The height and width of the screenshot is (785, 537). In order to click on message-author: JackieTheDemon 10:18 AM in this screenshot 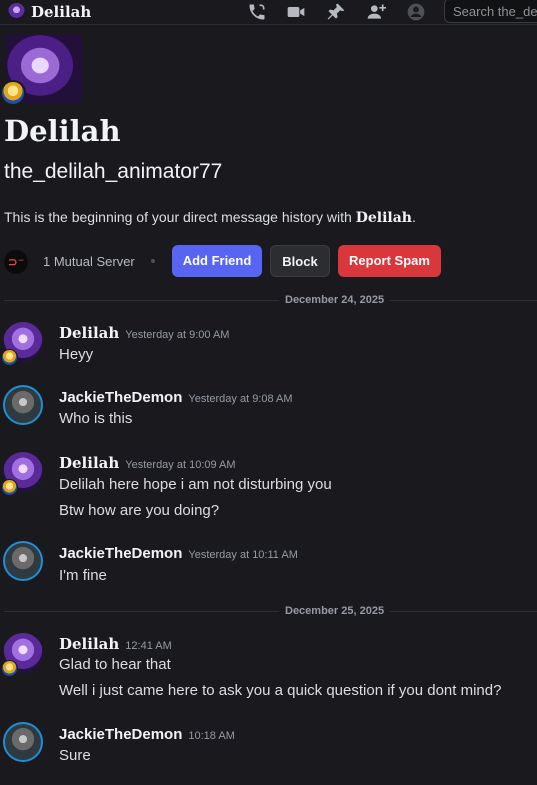, I will do `click(147, 734)`.